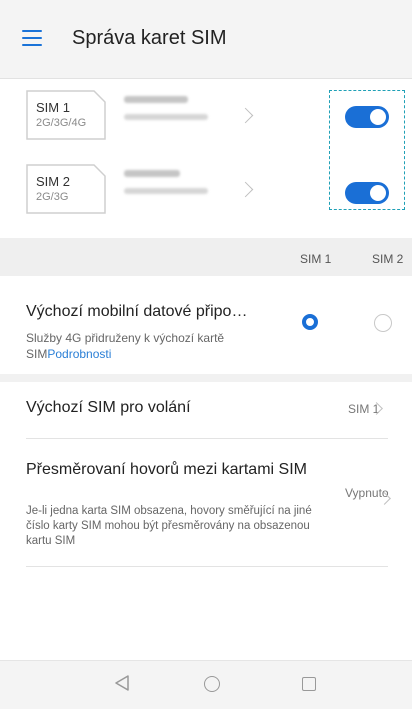  I want to click on sim-bands: 2G/3G, so click(52, 197).